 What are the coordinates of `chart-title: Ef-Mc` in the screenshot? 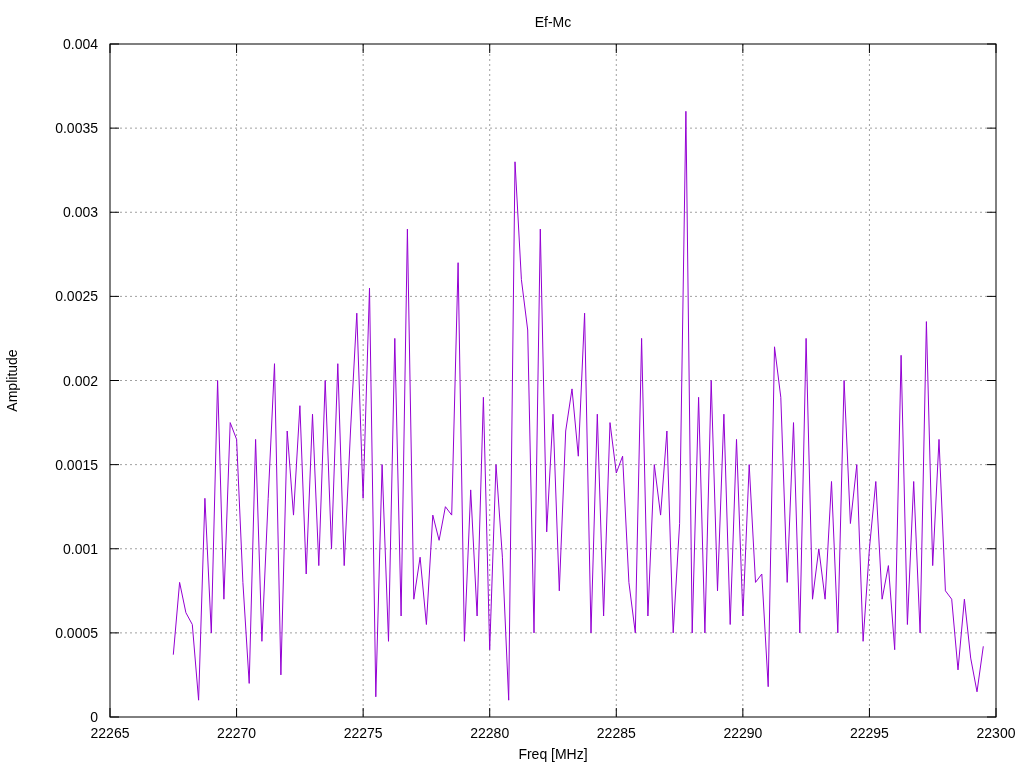 It's located at (553, 22).